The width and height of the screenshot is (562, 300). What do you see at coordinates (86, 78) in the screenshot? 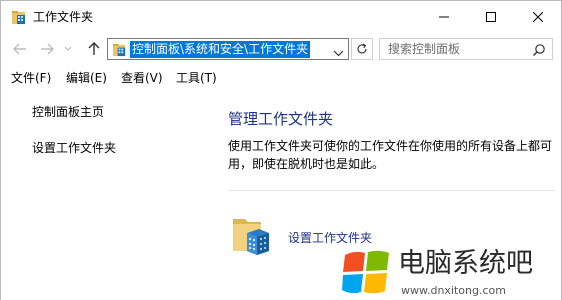
I see `menu-edit: 编辑(E)` at bounding box center [86, 78].